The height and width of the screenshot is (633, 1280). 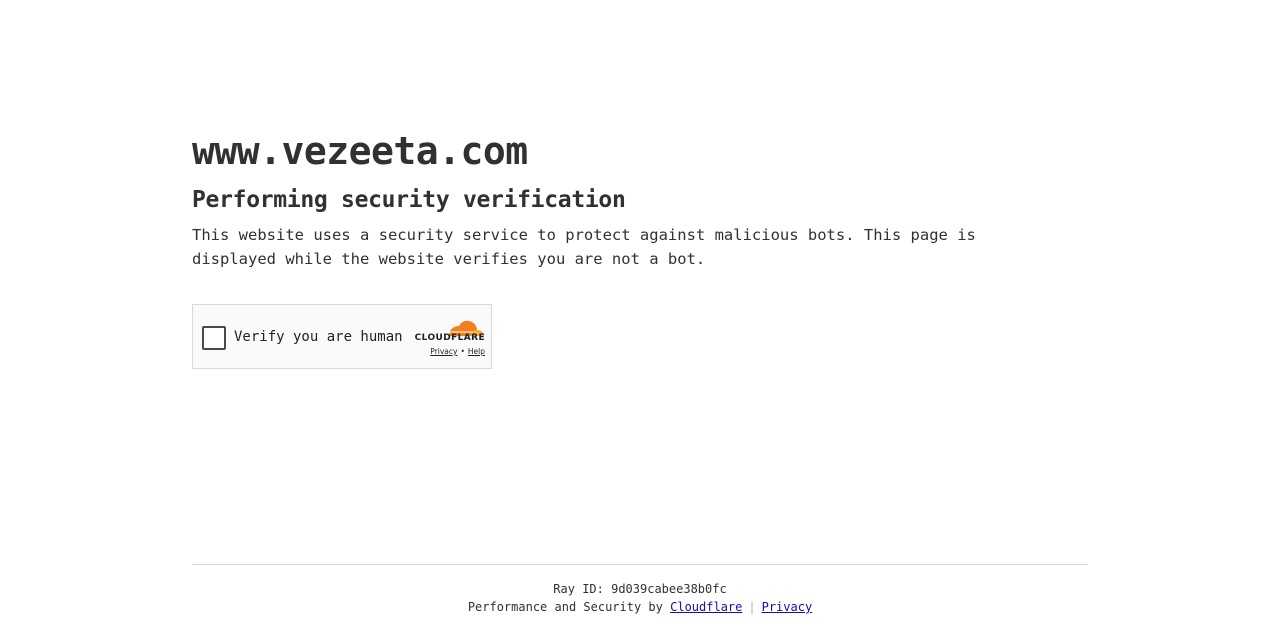 What do you see at coordinates (443, 351) in the screenshot?
I see `widget-privacy-link: Privacy` at bounding box center [443, 351].